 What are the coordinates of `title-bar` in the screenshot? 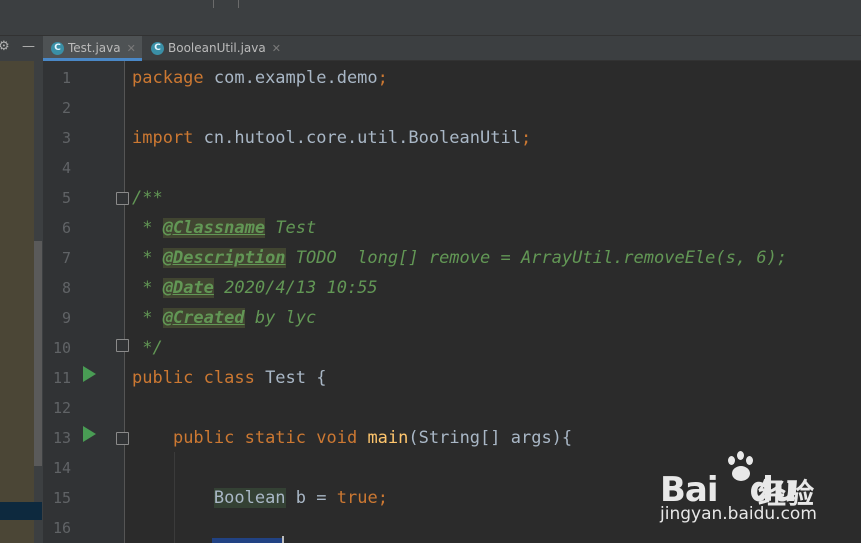 It's located at (430, 18).